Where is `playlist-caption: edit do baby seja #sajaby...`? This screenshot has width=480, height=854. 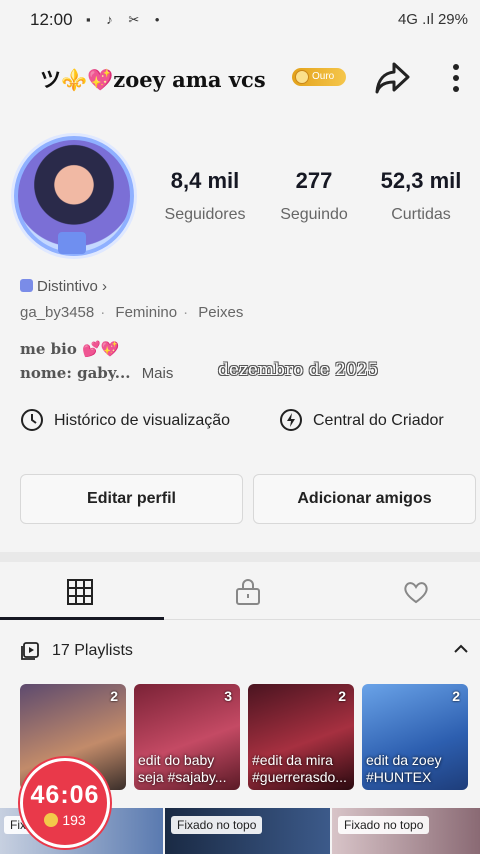 playlist-caption: edit do baby seja #sajaby... is located at coordinates (182, 768).